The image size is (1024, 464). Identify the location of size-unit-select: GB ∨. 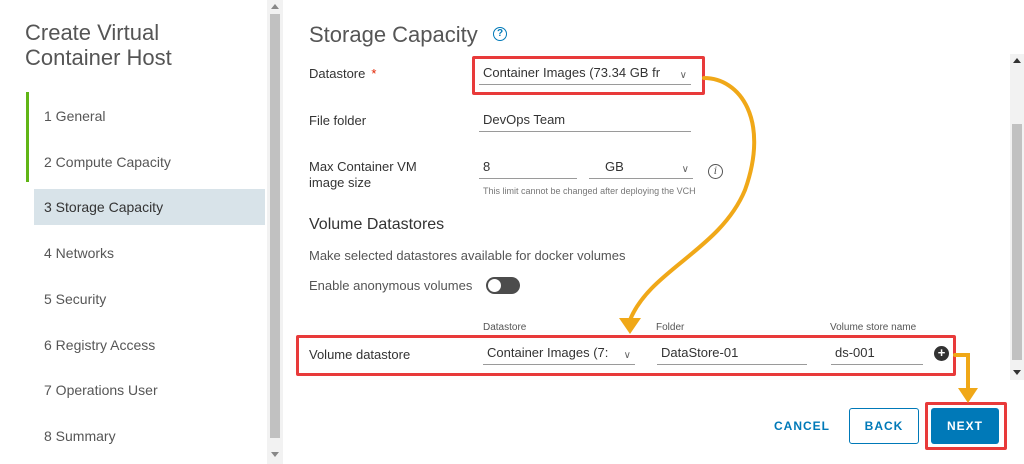
(641, 168).